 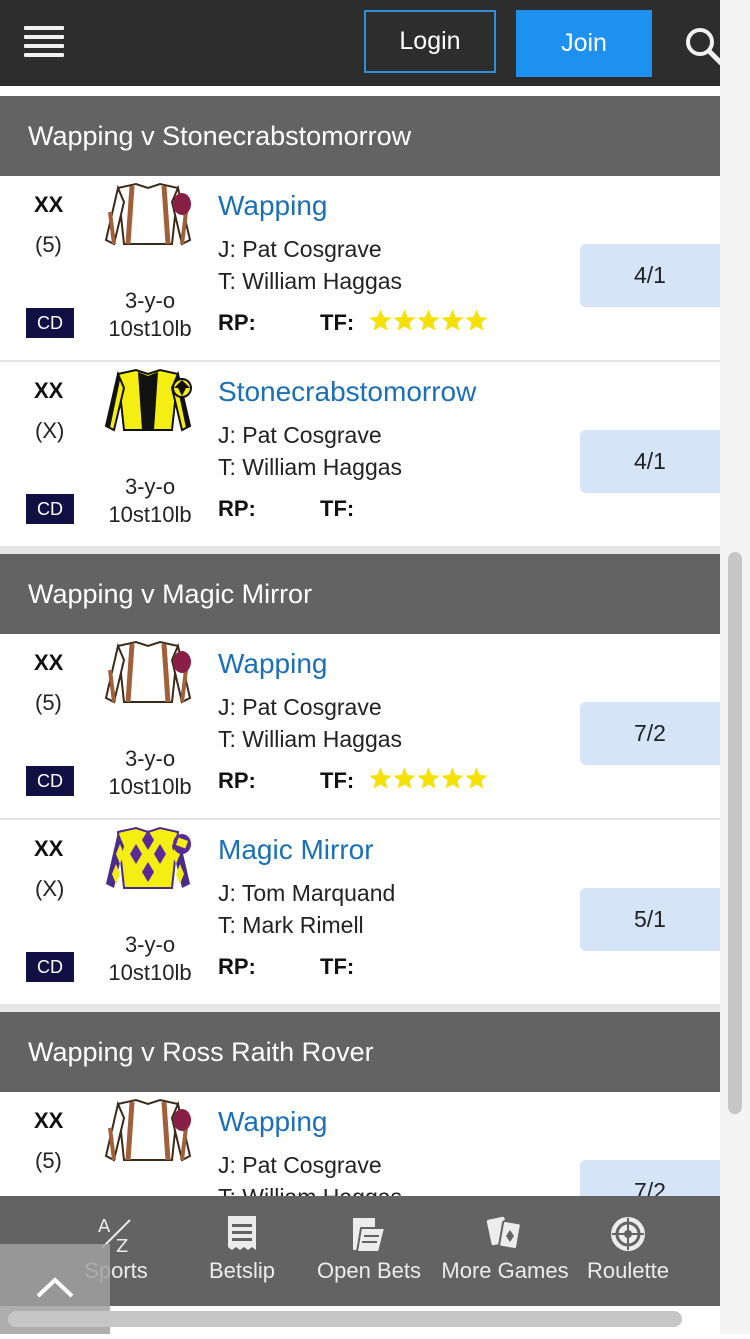 What do you see at coordinates (370, 1235) in the screenshot?
I see `open-bets-icon` at bounding box center [370, 1235].